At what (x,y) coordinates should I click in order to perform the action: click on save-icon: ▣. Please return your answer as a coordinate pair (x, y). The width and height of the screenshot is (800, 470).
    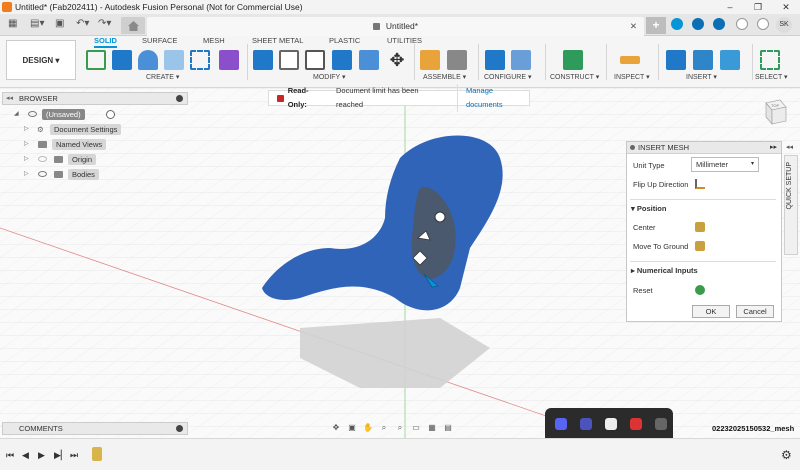
    Looking at the image, I should click on (59, 23).